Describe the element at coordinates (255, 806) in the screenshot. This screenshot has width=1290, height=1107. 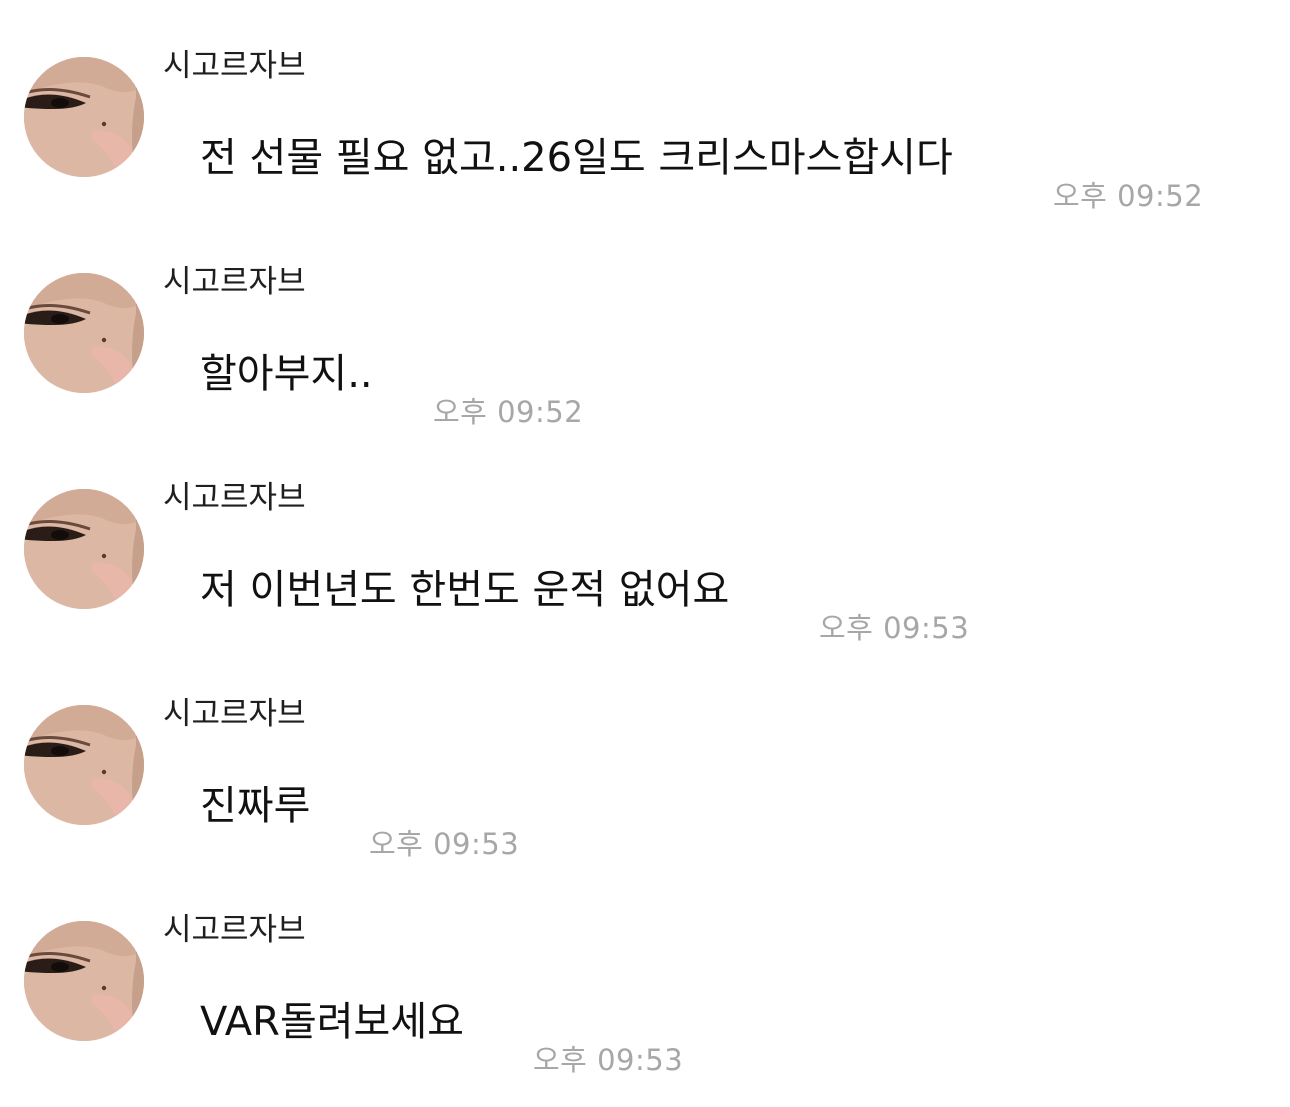
I see `message-text: 진짜루` at that location.